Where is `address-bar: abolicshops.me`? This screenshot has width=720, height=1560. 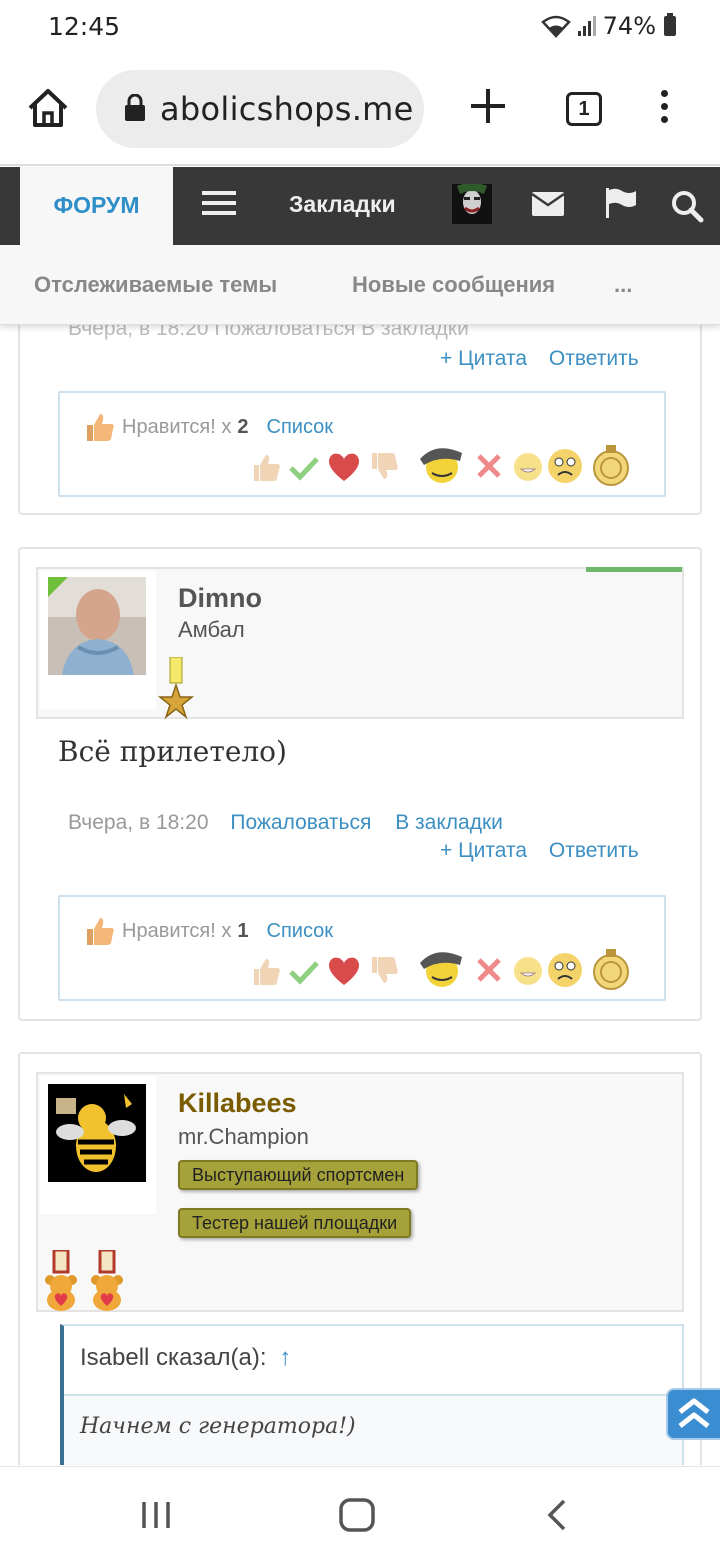 address-bar: abolicshops.me is located at coordinates (260, 109).